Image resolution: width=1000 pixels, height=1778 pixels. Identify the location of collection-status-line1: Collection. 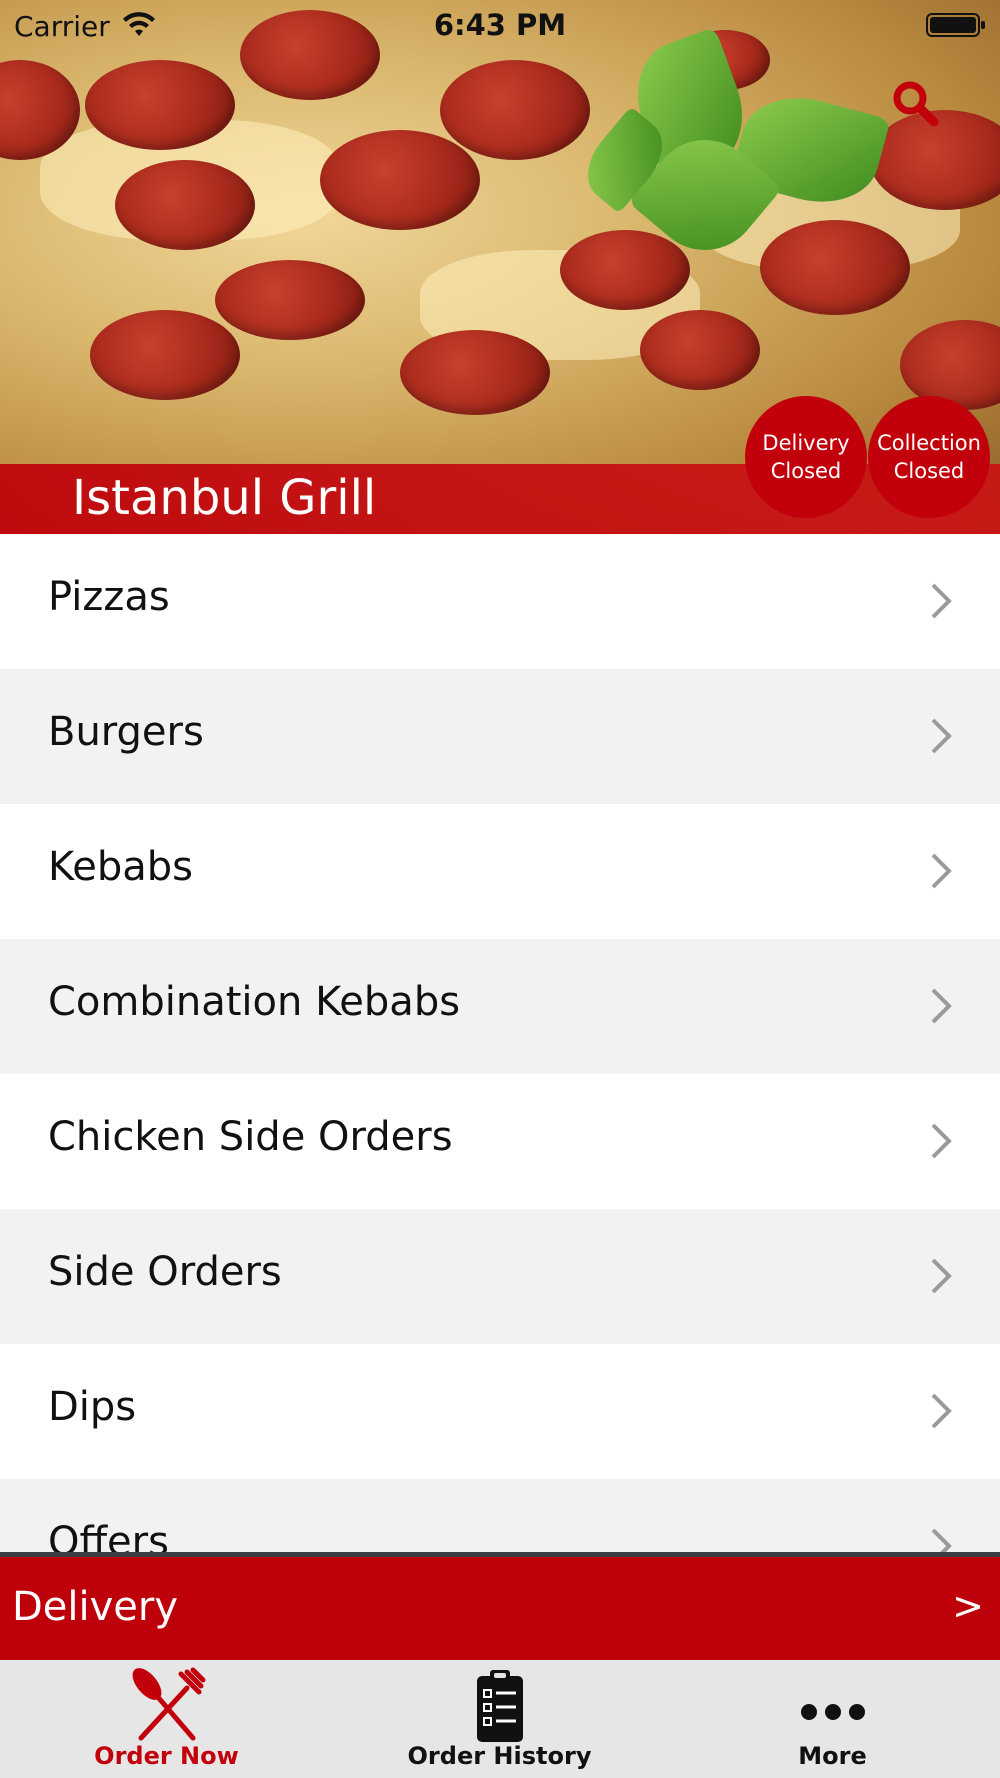
(929, 443).